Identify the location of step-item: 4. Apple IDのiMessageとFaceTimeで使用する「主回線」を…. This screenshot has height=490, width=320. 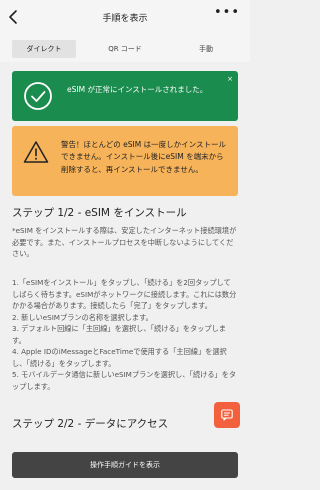
(119, 357).